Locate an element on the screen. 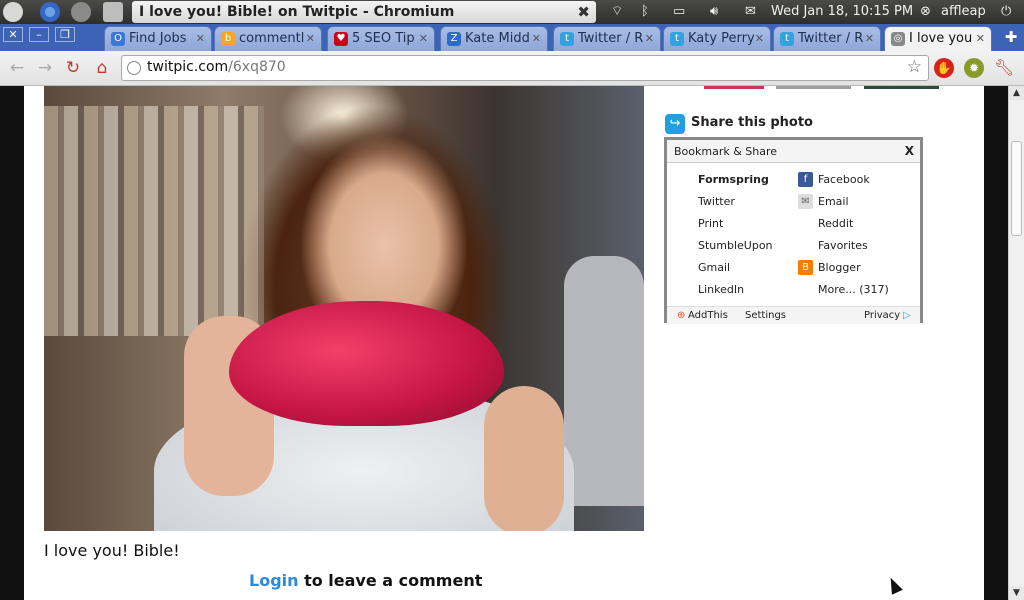 The height and width of the screenshot is (600, 1024). scroll-up-arrow: ▲ is located at coordinates (1016, 93).